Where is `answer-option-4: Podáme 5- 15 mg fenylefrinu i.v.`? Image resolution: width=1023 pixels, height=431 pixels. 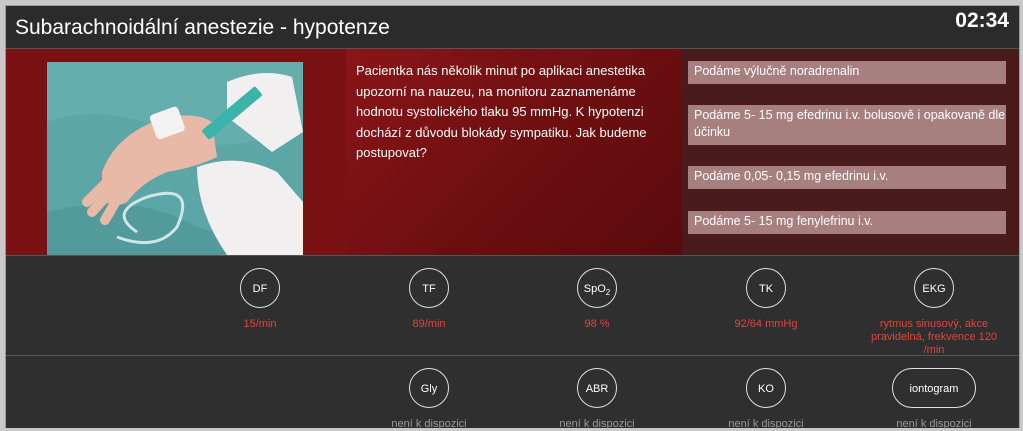 answer-option-4: Podáme 5- 15 mg fenylefrinu i.v. is located at coordinates (847, 222).